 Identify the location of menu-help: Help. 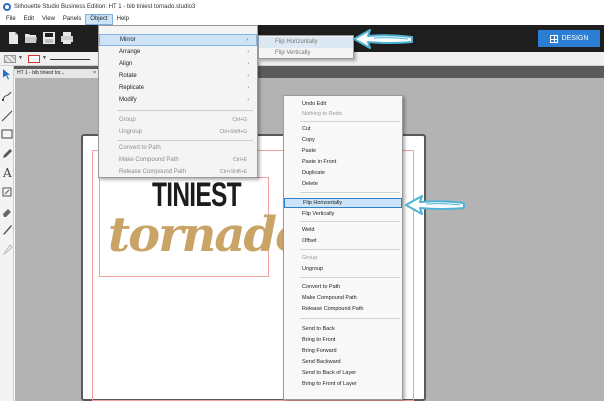
(123, 19).